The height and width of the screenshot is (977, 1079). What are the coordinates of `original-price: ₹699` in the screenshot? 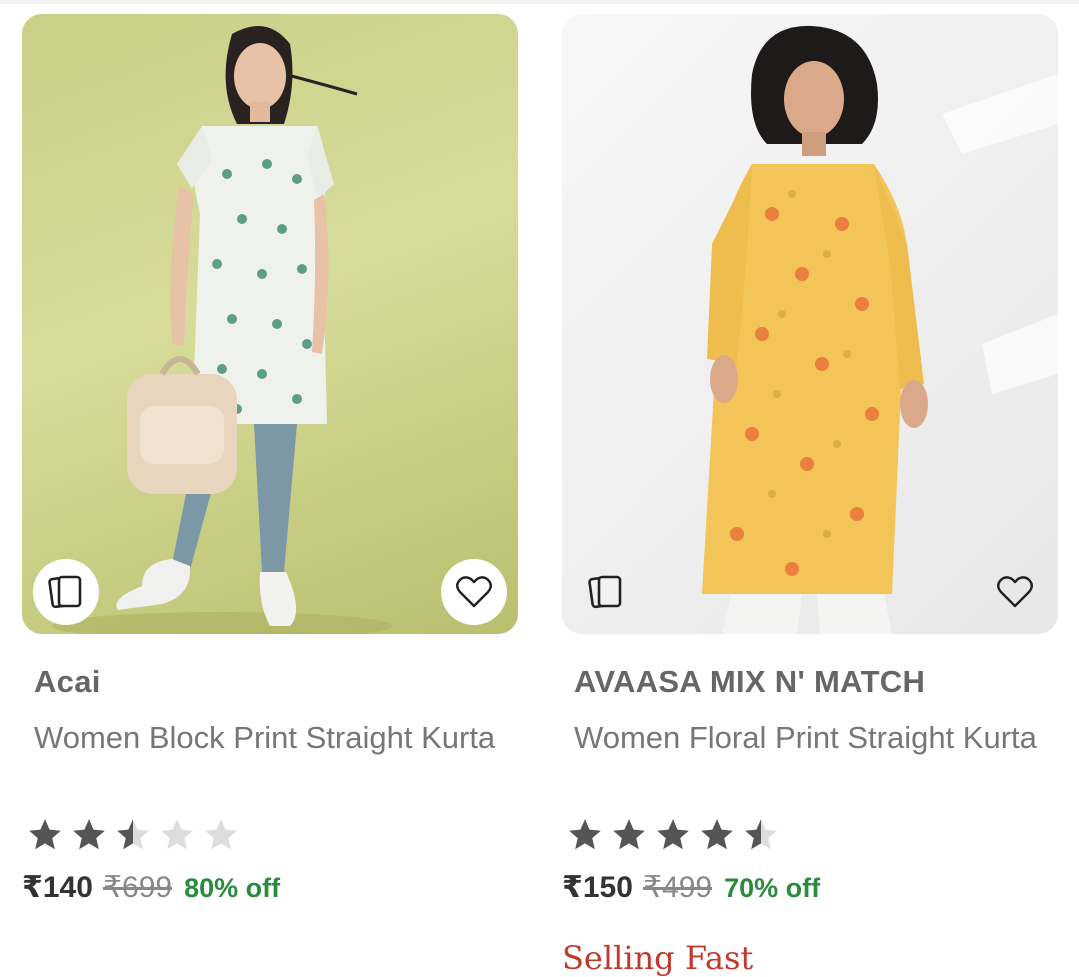 It's located at (137, 887).